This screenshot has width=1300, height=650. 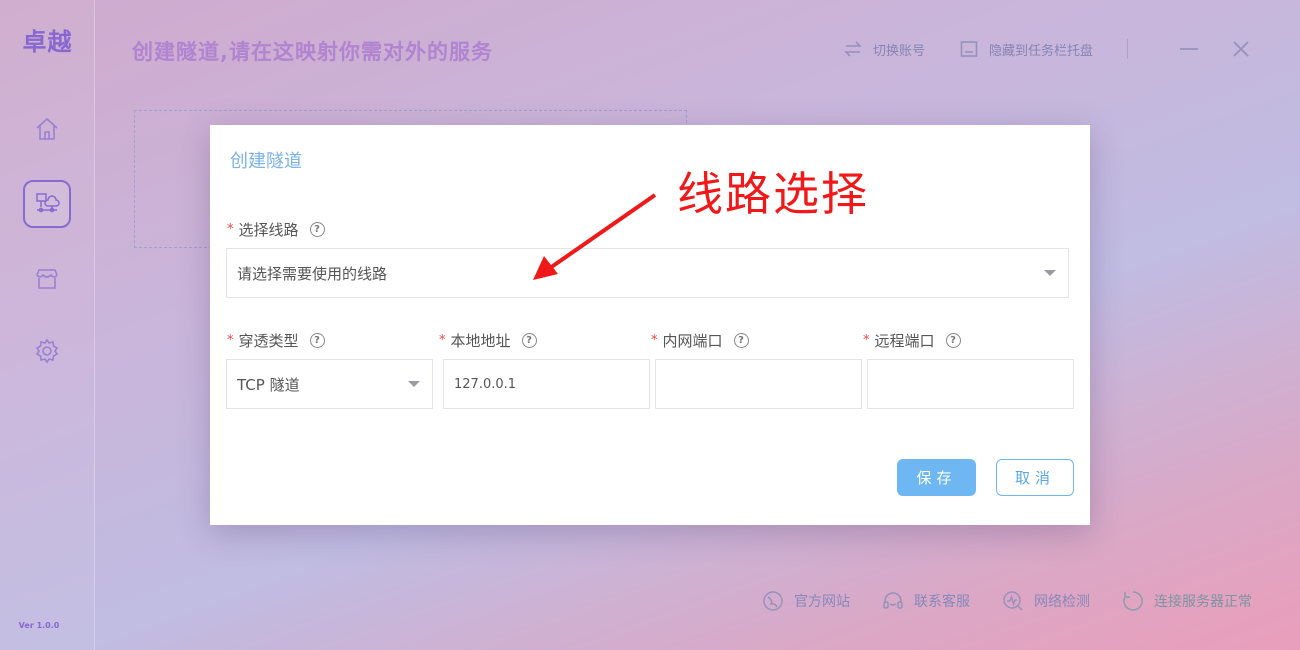 I want to click on remote-port-label-text: 远程端口, so click(x=904, y=341).